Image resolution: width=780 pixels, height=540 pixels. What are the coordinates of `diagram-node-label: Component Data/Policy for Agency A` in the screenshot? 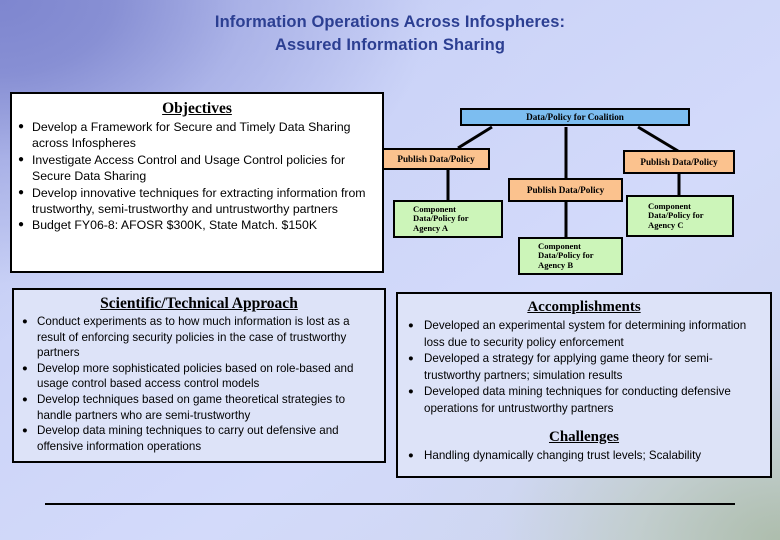 It's located at (441, 218).